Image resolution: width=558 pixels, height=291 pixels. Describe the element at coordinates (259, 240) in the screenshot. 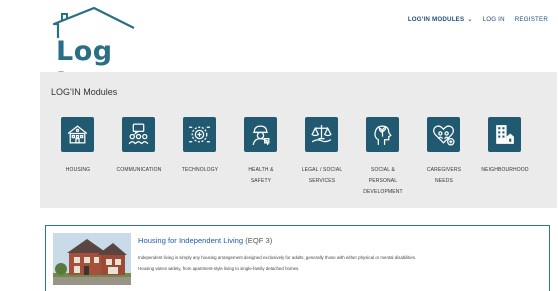

I see `course-eqf-level: (EQF 3)` at that location.